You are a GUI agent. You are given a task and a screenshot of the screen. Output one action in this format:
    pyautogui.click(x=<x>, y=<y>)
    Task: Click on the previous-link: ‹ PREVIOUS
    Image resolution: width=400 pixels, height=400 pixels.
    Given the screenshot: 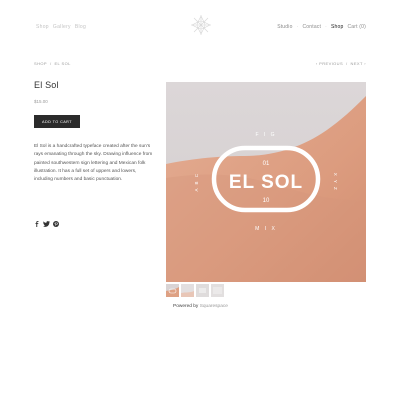 What is the action you would take?
    pyautogui.click(x=329, y=63)
    